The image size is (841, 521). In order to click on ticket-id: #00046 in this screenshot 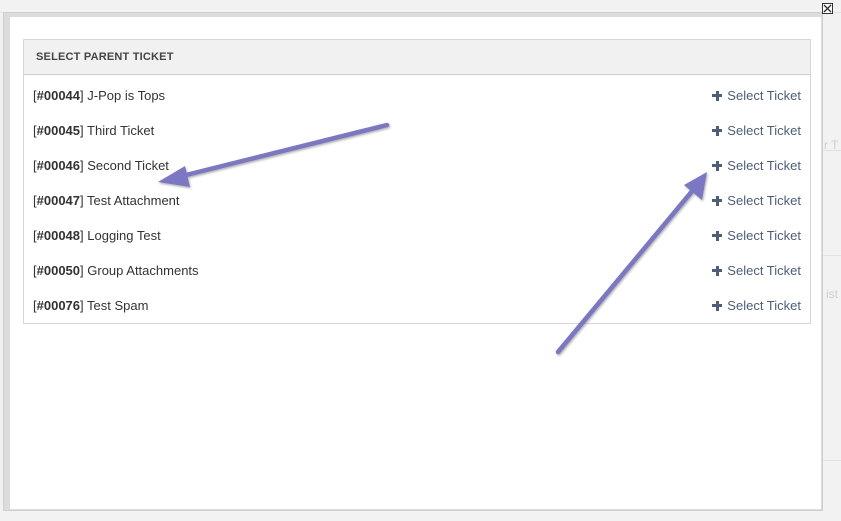, I will do `click(58, 165)`.